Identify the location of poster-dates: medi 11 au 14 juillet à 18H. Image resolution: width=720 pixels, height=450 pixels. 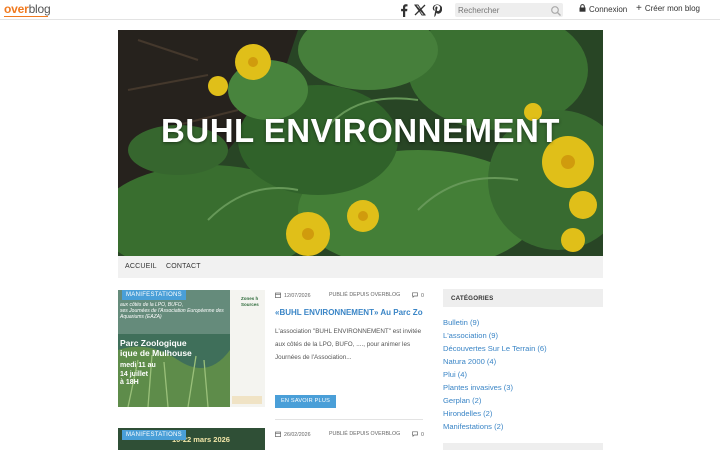
(138, 375).